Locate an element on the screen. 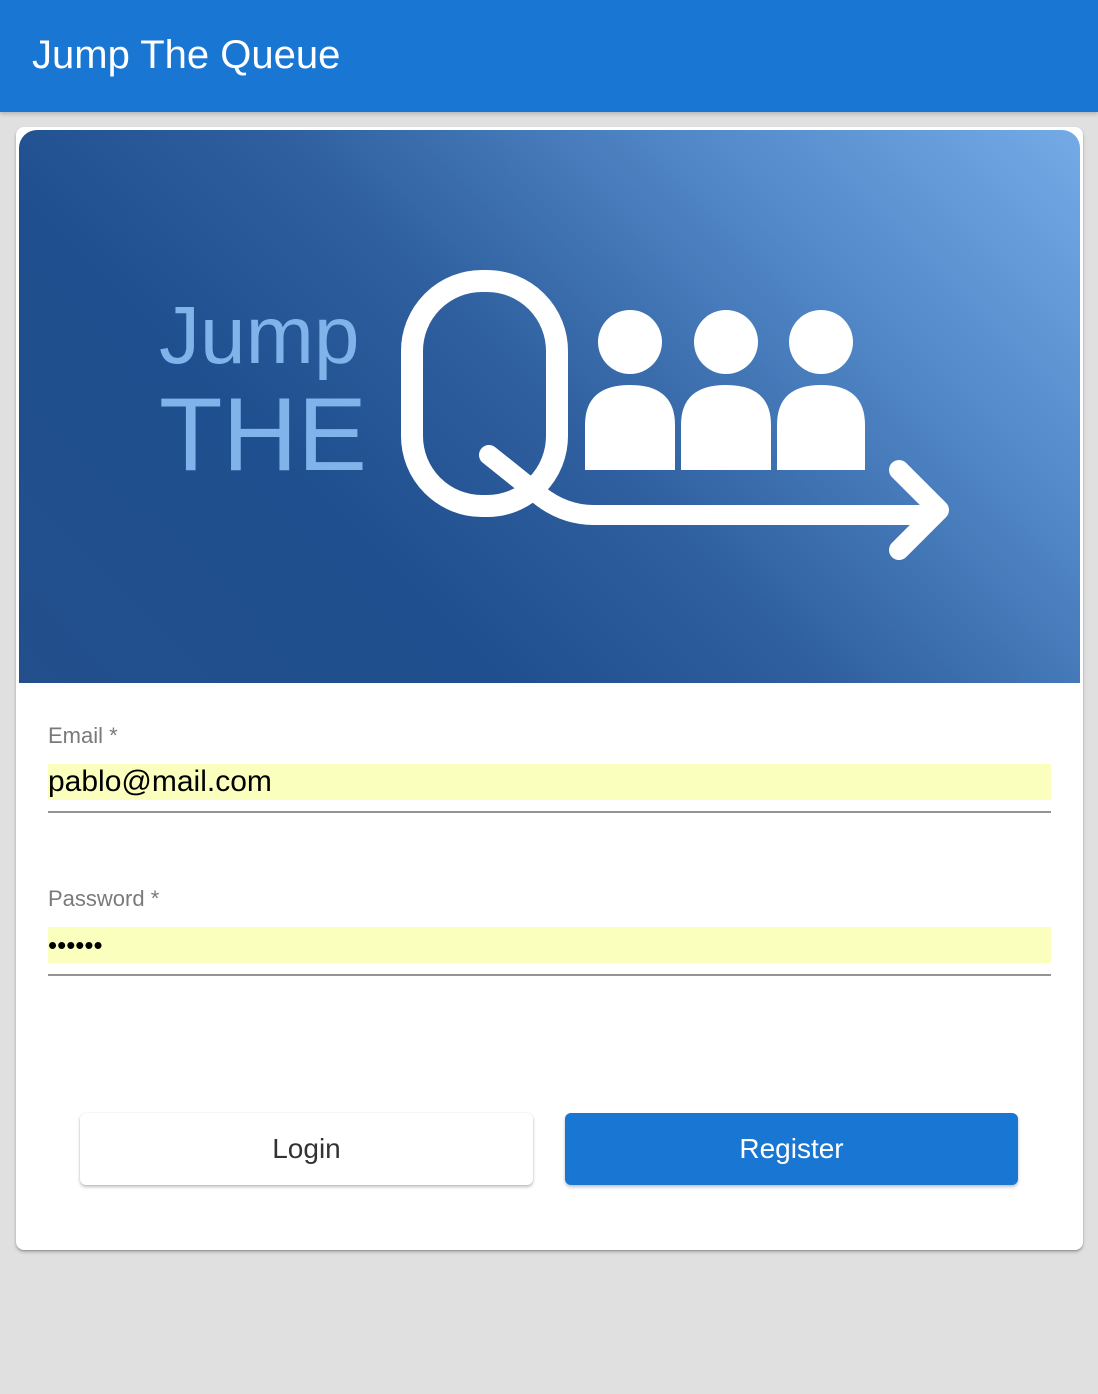 The width and height of the screenshot is (1098, 1394). password-input: •••••• is located at coordinates (549, 945).